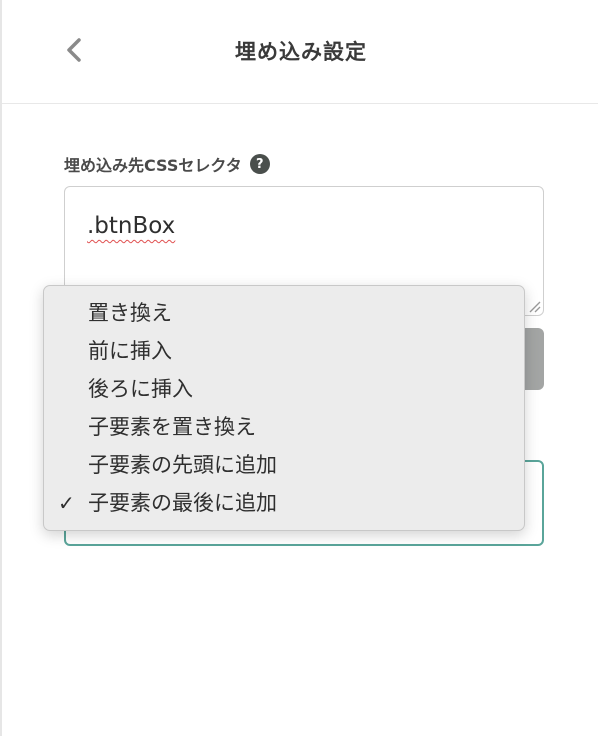 The image size is (598, 736). What do you see at coordinates (259, 164) in the screenshot?
I see `help-icon: ?` at bounding box center [259, 164].